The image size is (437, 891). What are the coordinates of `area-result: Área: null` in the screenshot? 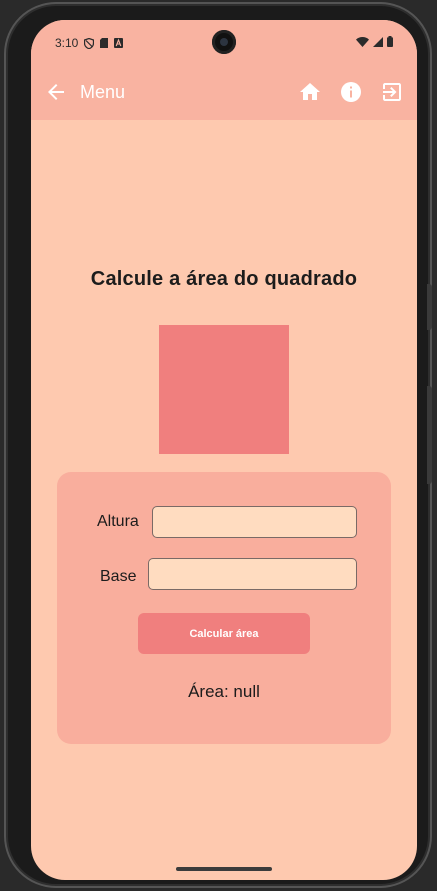 It's located at (224, 691).